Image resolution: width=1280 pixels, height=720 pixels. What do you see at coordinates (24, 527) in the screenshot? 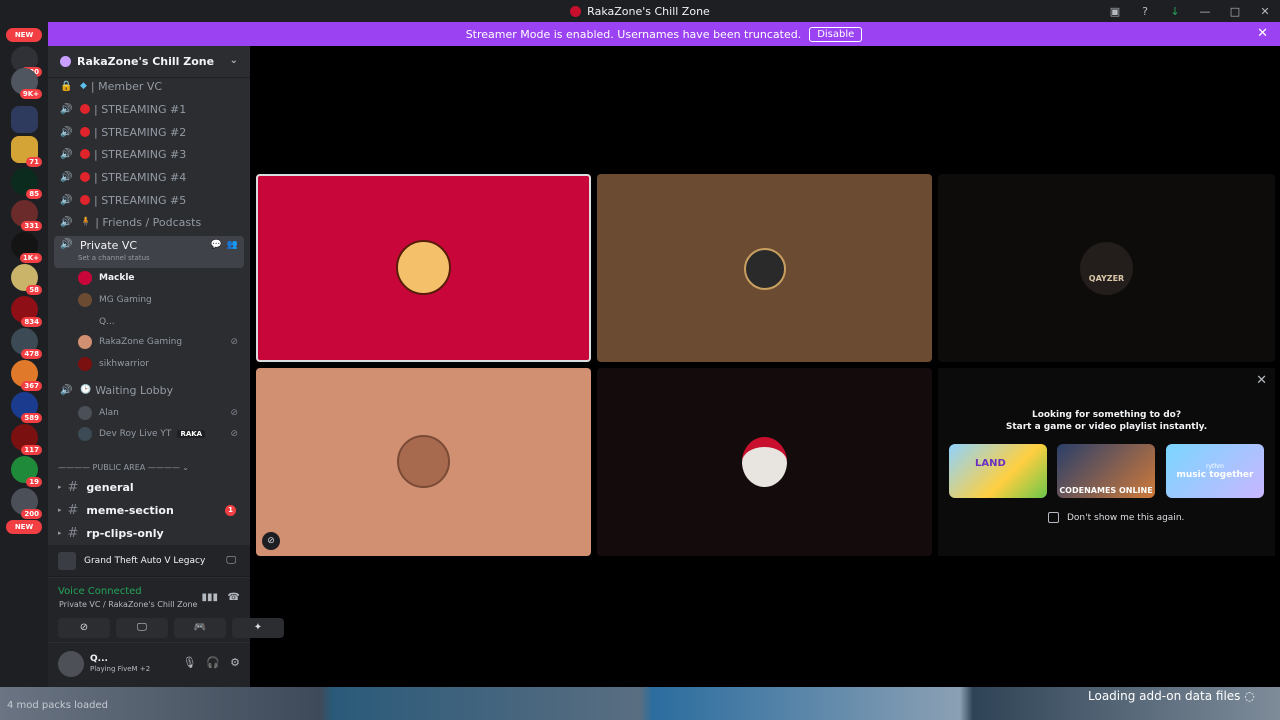
I see `new-pill-bottom: NEW` at bounding box center [24, 527].